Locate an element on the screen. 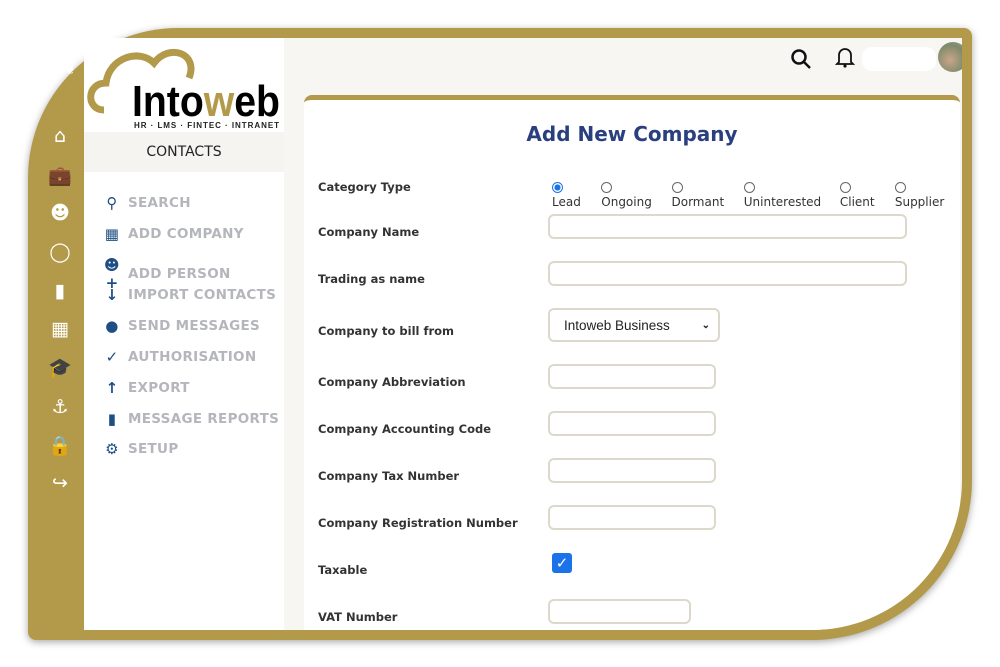 Image resolution: width=1000 pixels, height=667 pixels. bell-icon is located at coordinates (845, 59).